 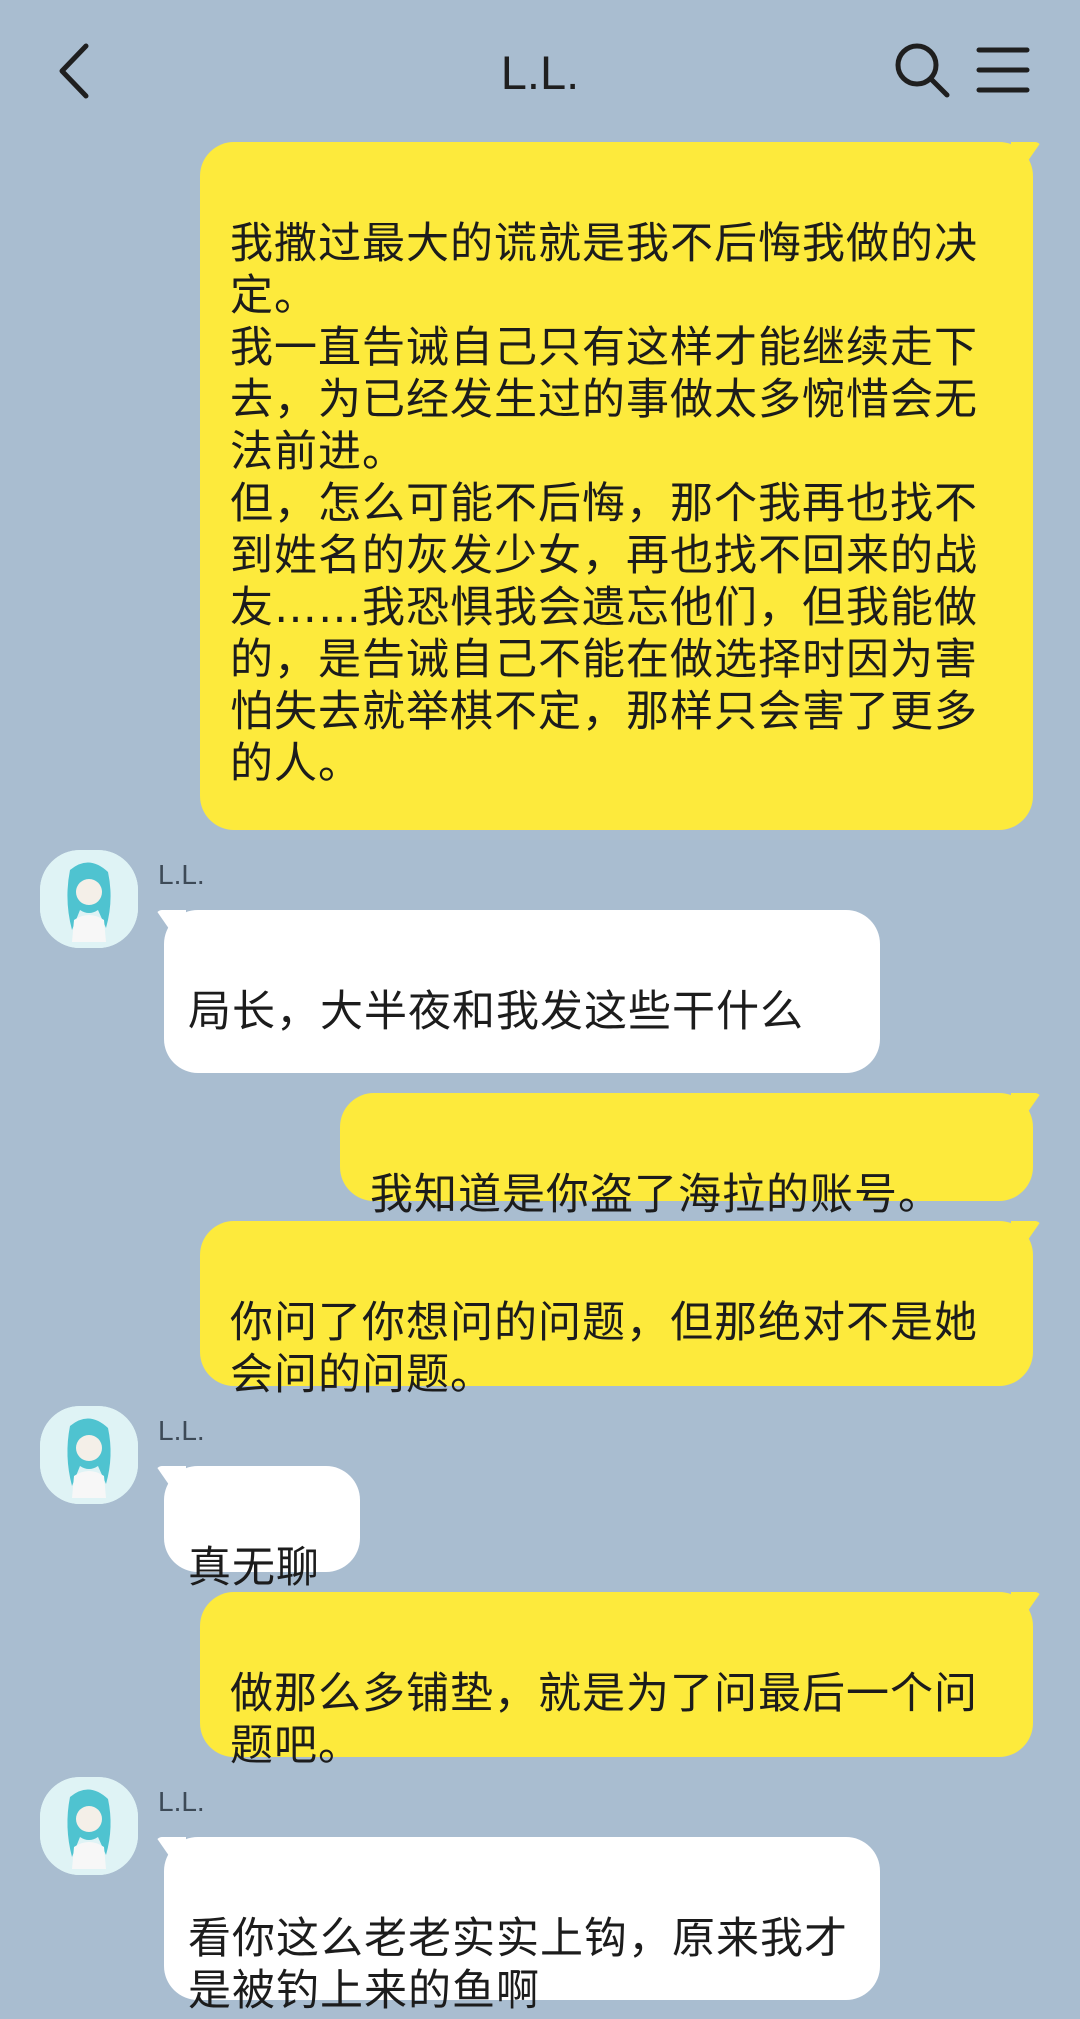 What do you see at coordinates (604, 1720) in the screenshot?
I see `message-text: 做那么多铺垫，就是为了问最后一个问题吧。` at bounding box center [604, 1720].